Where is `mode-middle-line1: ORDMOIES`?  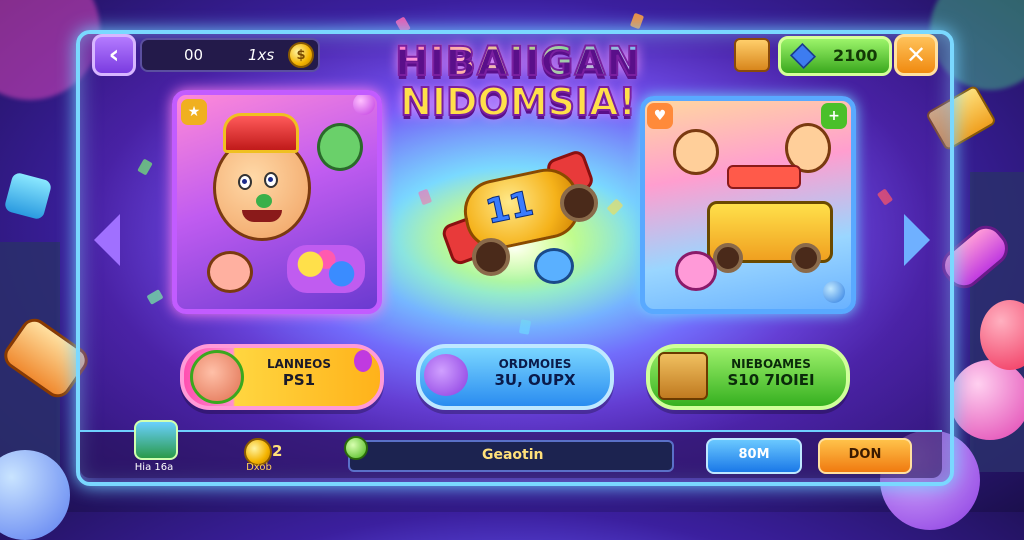
mode-middle-line1: ORDMOIES is located at coordinates (535, 364).